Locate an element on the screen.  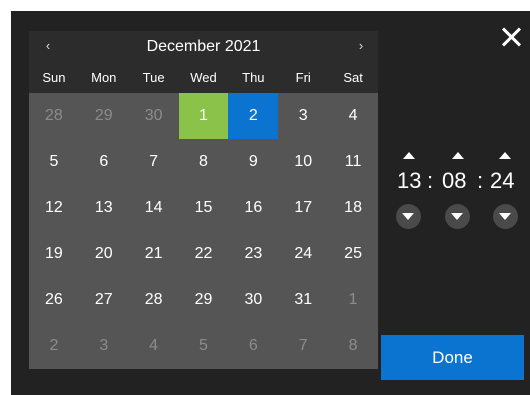
seconds-value: 24 is located at coordinates (502, 181).